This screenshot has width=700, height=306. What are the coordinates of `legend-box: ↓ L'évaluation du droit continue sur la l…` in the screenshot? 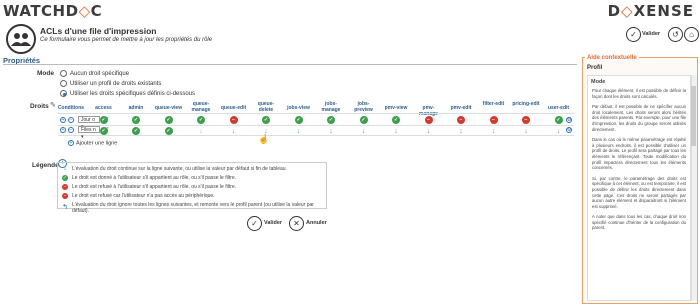 It's located at (192, 188).